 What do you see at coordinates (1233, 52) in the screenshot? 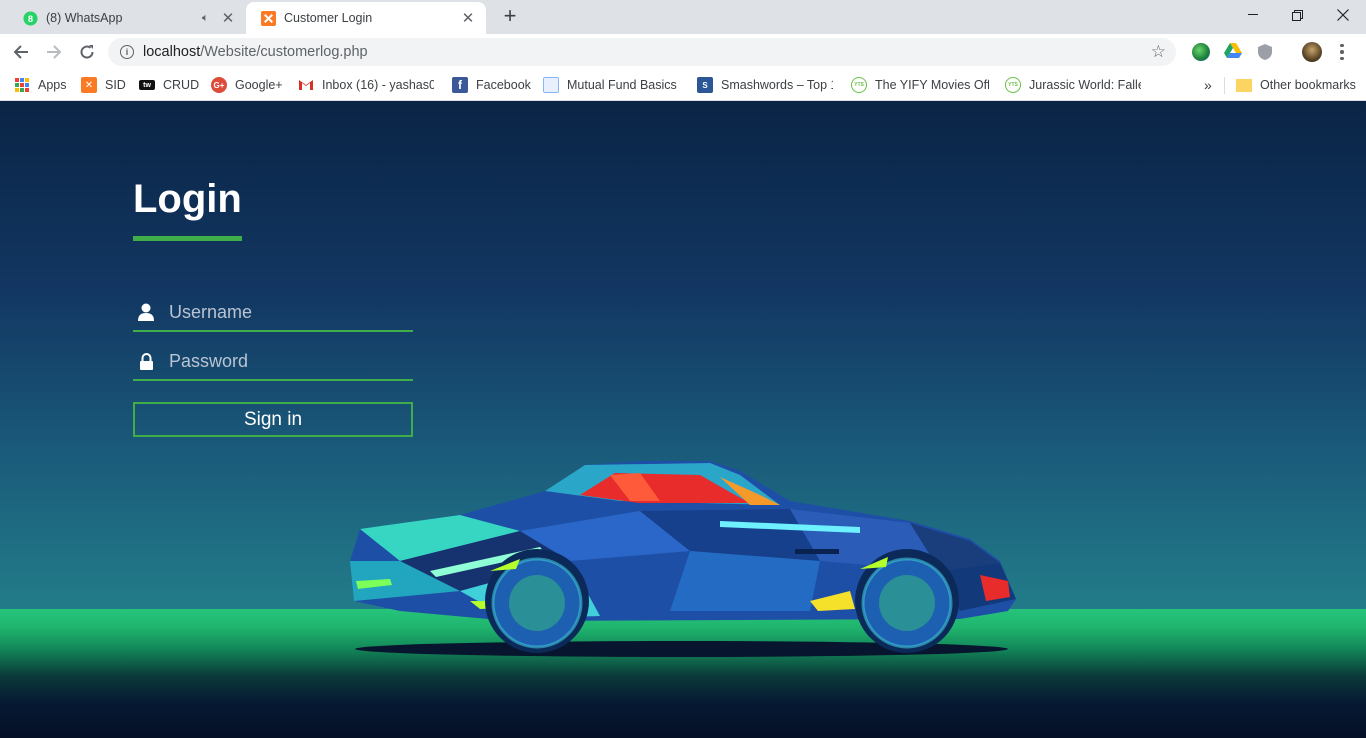
I see `google-drive-icon` at bounding box center [1233, 52].